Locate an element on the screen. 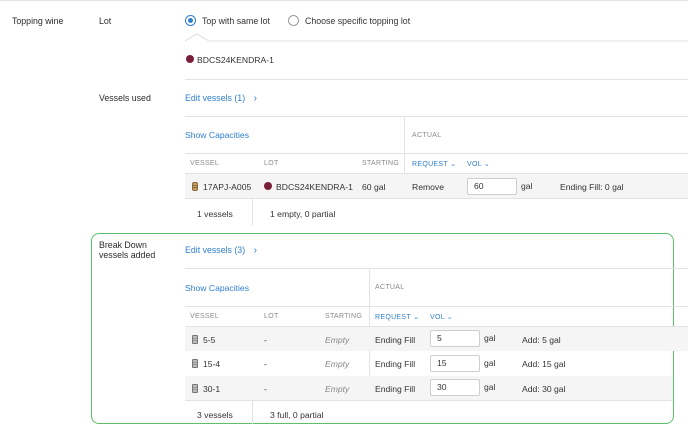  table2-col-request: REQUEST ⌄ is located at coordinates (397, 317).